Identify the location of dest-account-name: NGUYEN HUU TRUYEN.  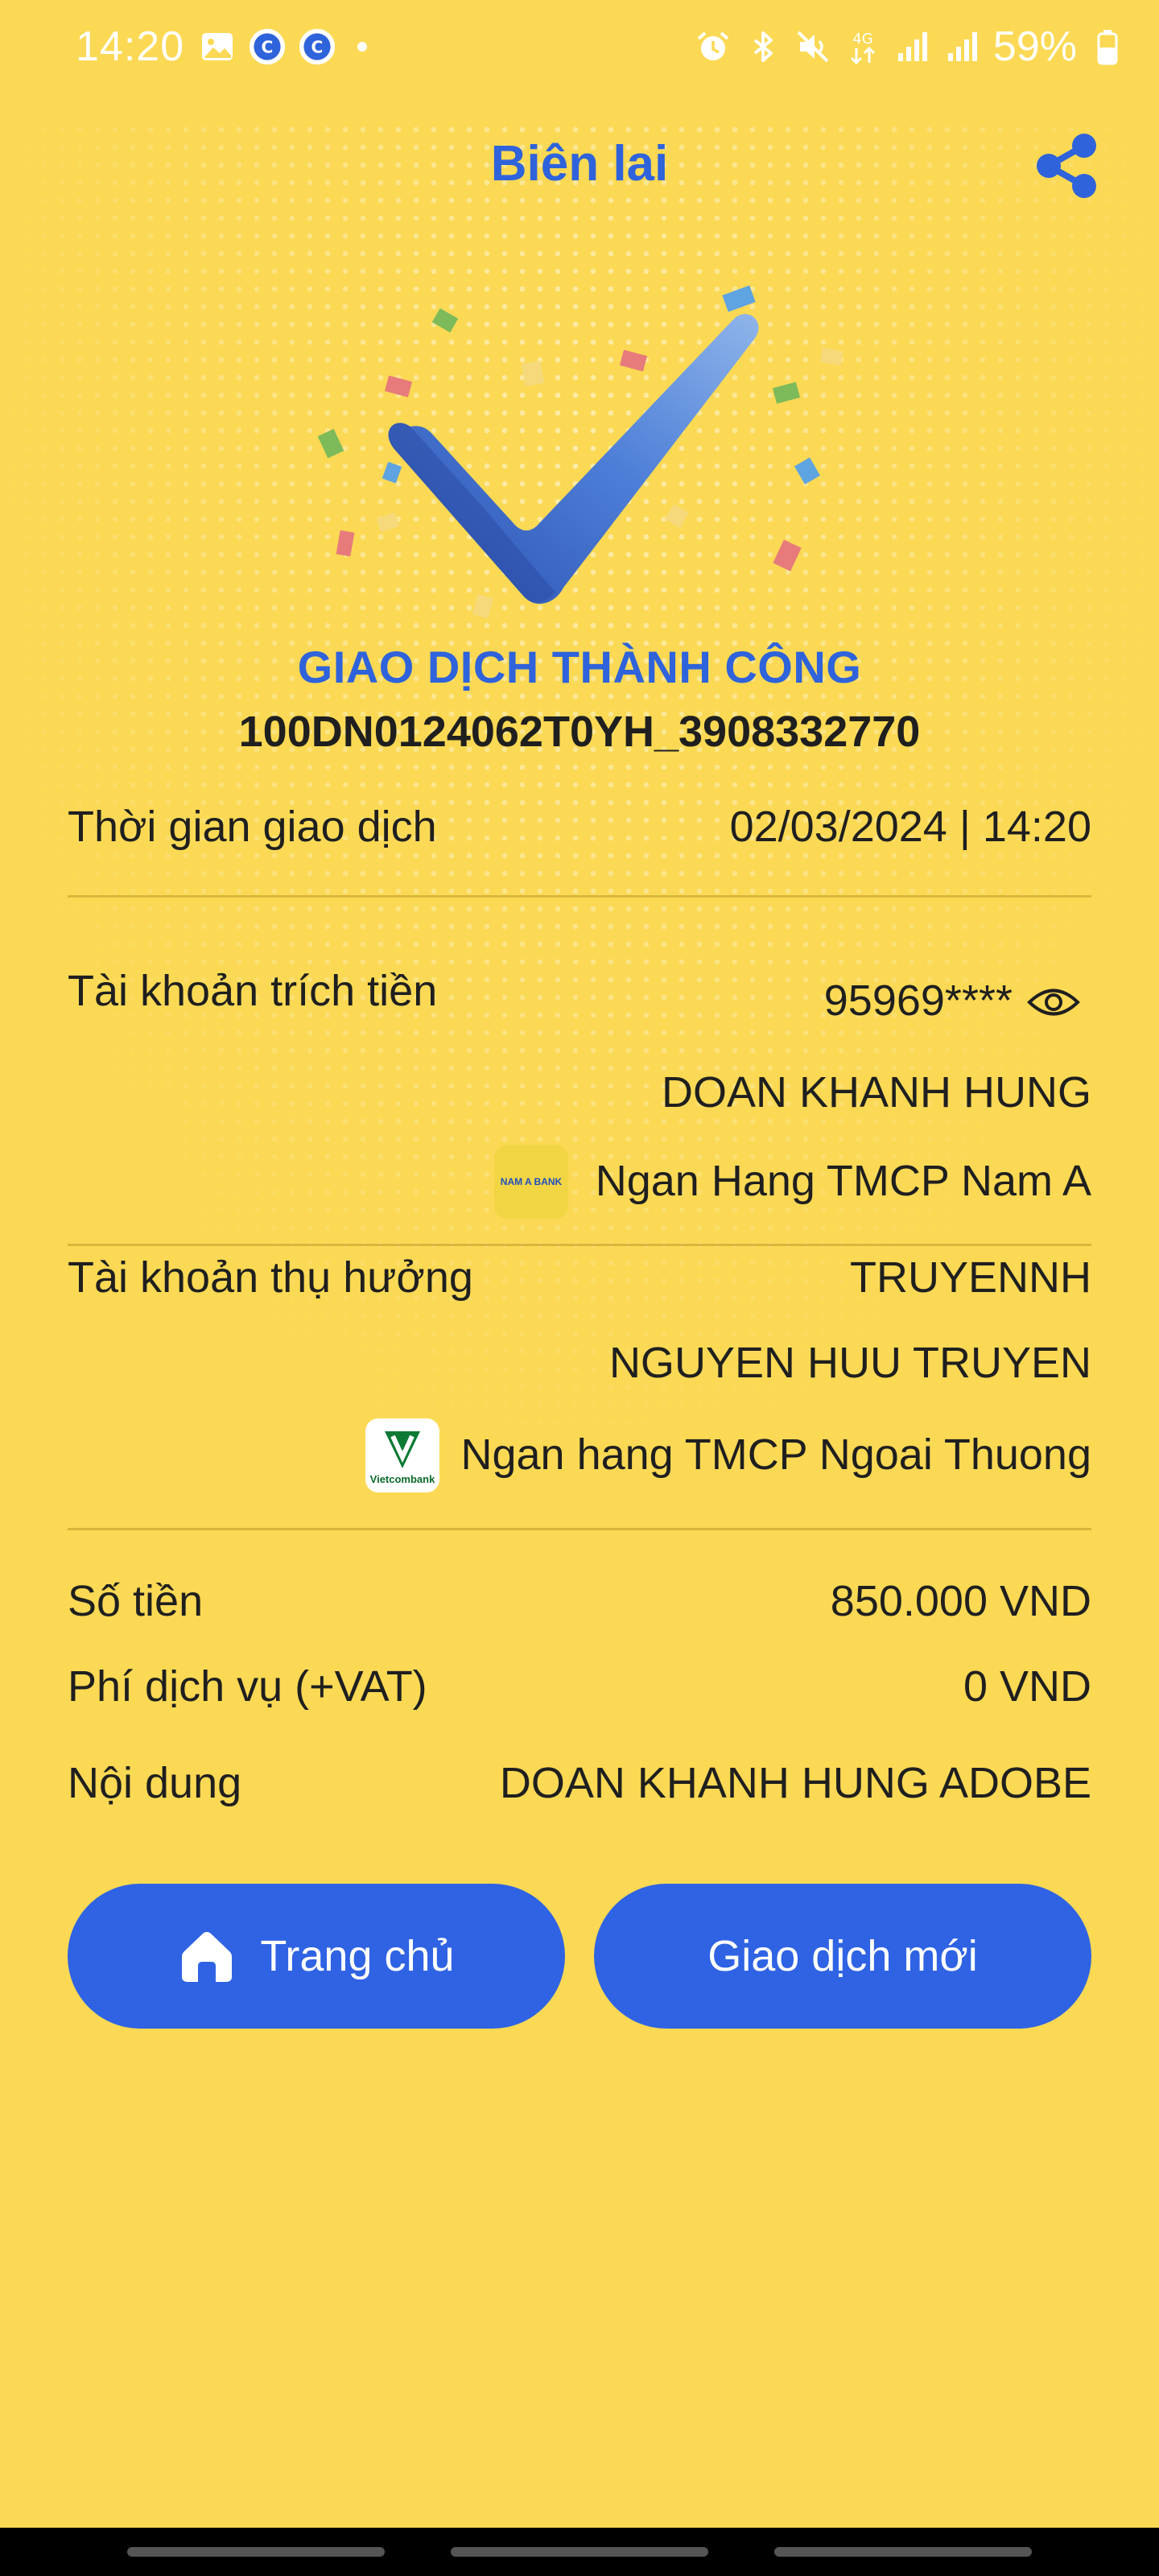
(849, 1363).